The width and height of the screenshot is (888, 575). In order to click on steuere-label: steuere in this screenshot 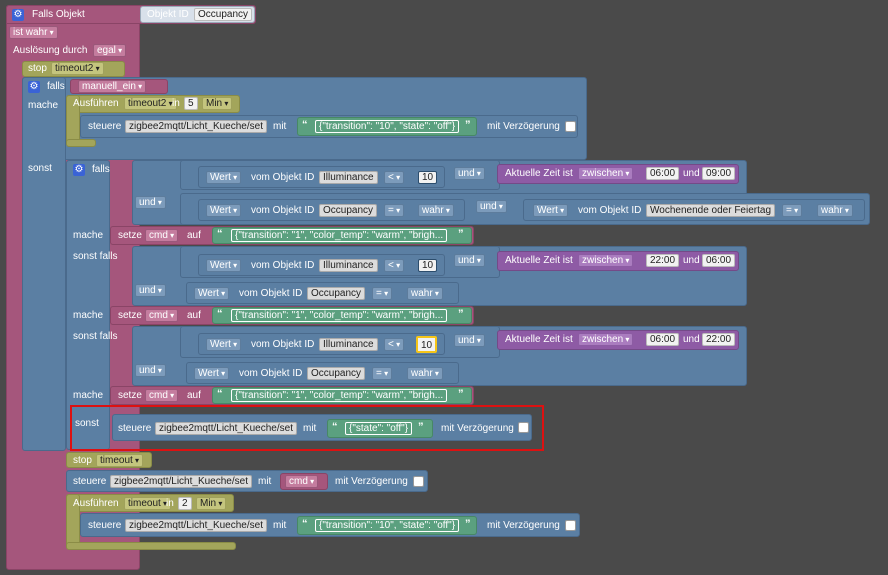, I will do `click(90, 481)`.